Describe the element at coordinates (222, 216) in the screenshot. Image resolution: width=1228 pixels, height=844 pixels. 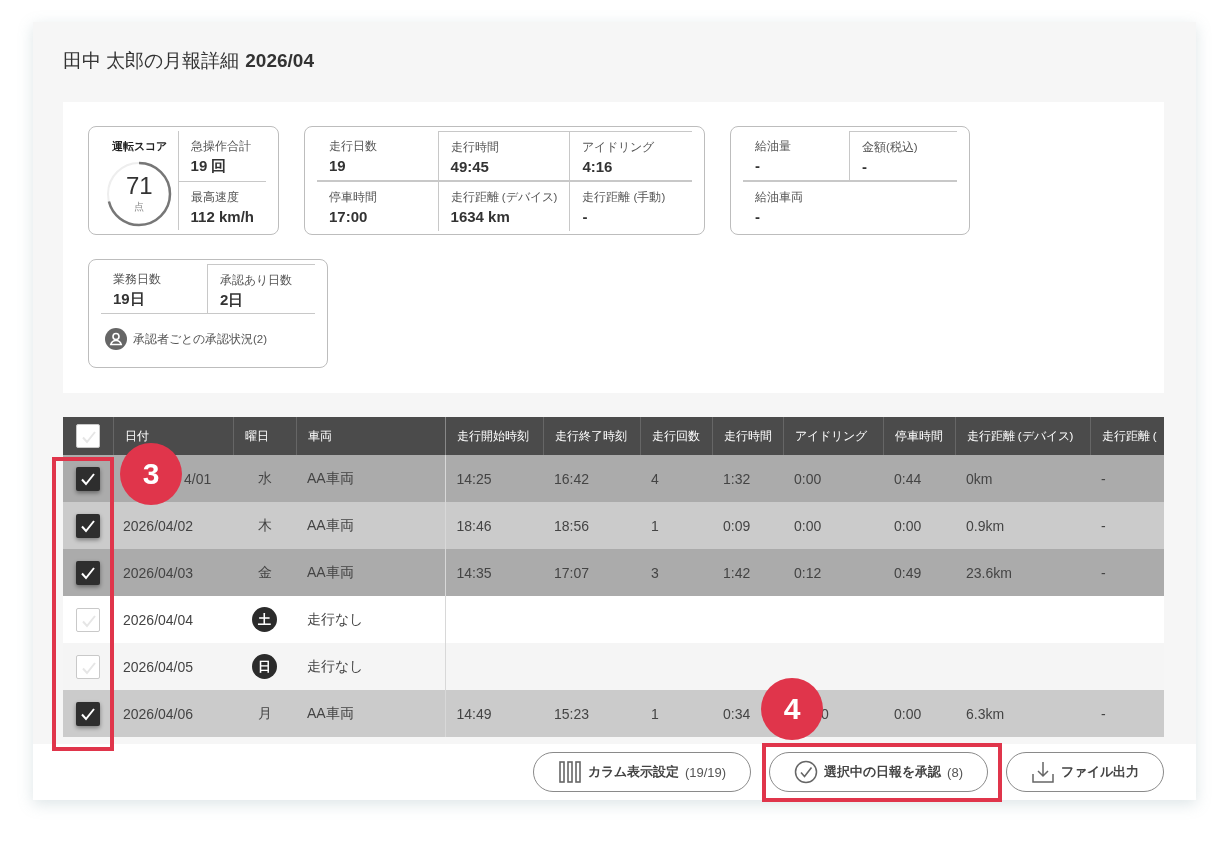
I see `stat-value: 112 km/h` at that location.